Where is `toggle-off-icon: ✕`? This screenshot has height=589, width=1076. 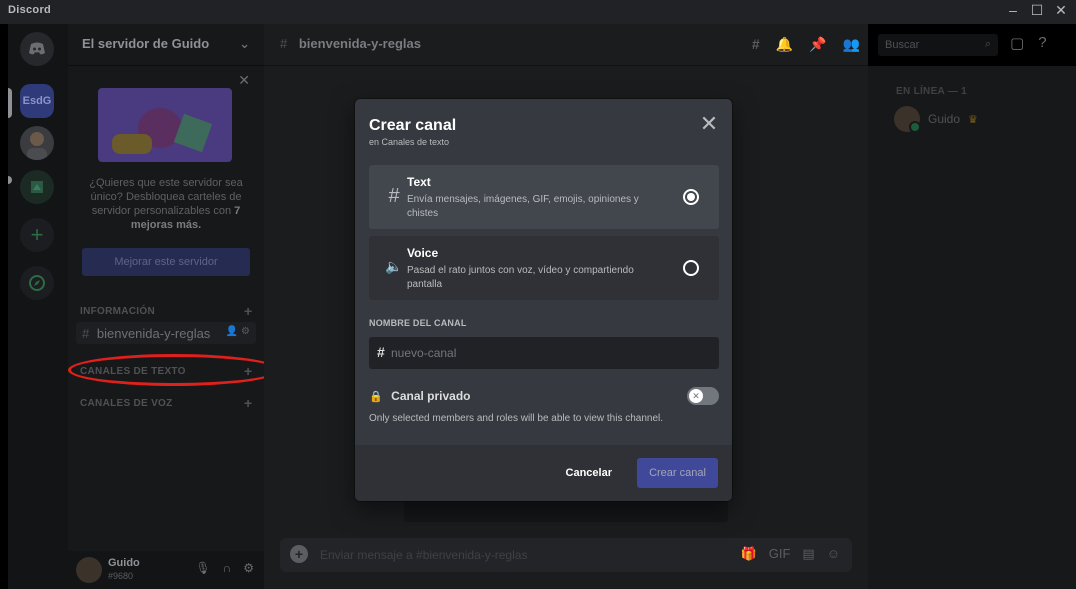
toggle-off-icon: ✕ is located at coordinates (696, 396).